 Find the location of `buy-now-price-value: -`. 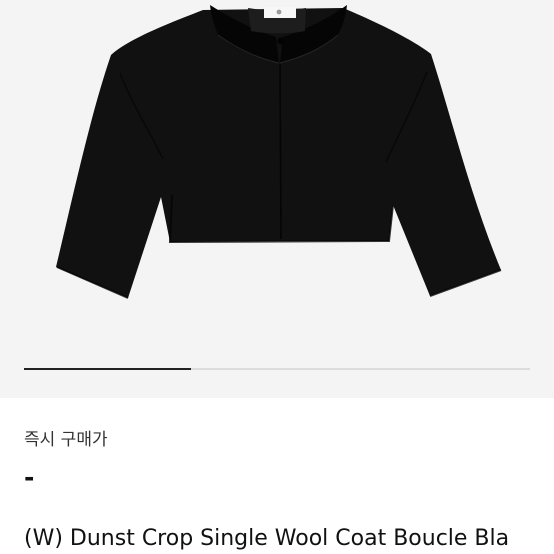

buy-now-price-value: - is located at coordinates (29, 477).